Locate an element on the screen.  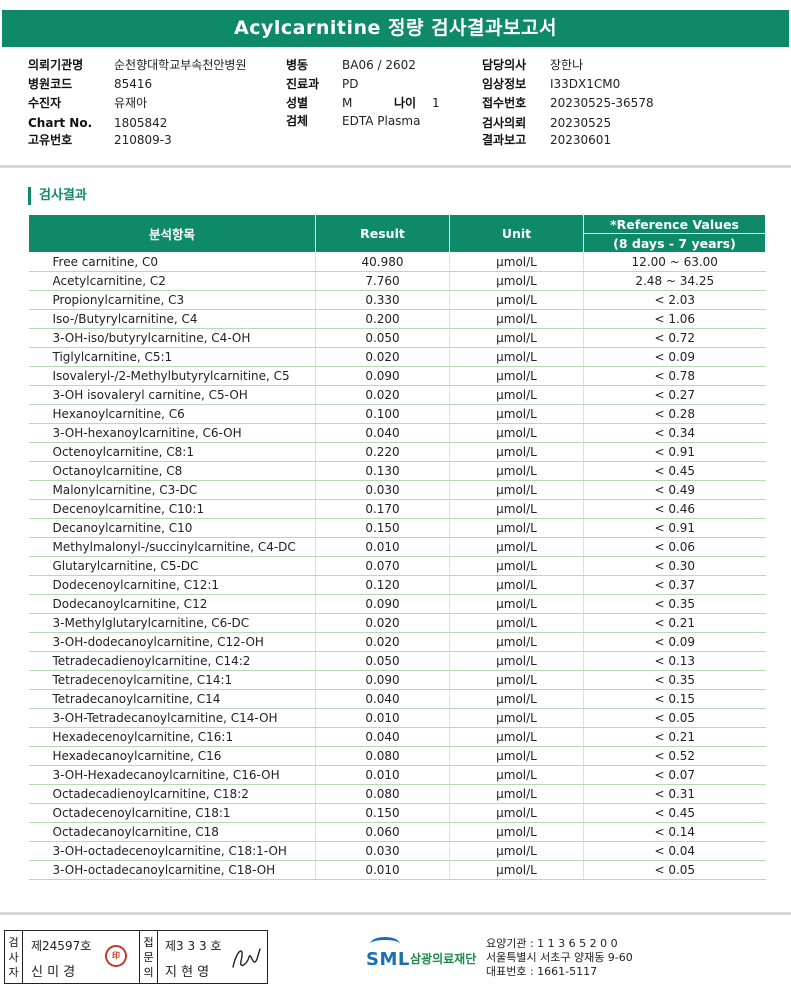
info-label: 검체 is located at coordinates (297, 121).